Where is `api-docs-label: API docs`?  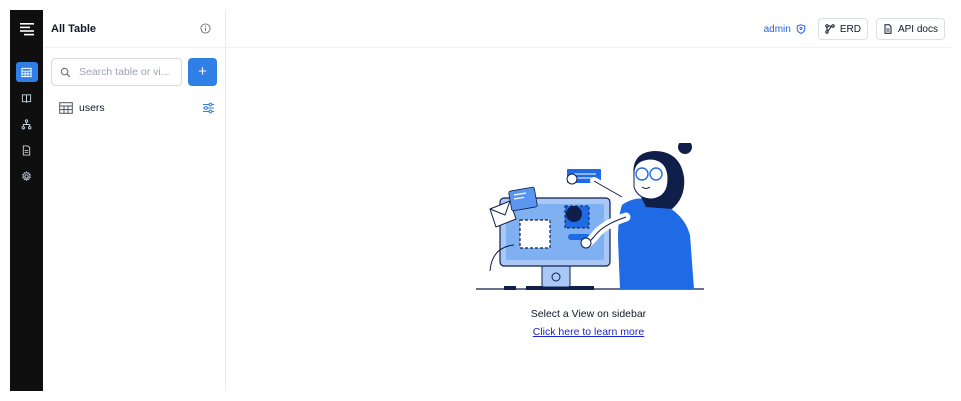
api-docs-label: API docs is located at coordinates (917, 29).